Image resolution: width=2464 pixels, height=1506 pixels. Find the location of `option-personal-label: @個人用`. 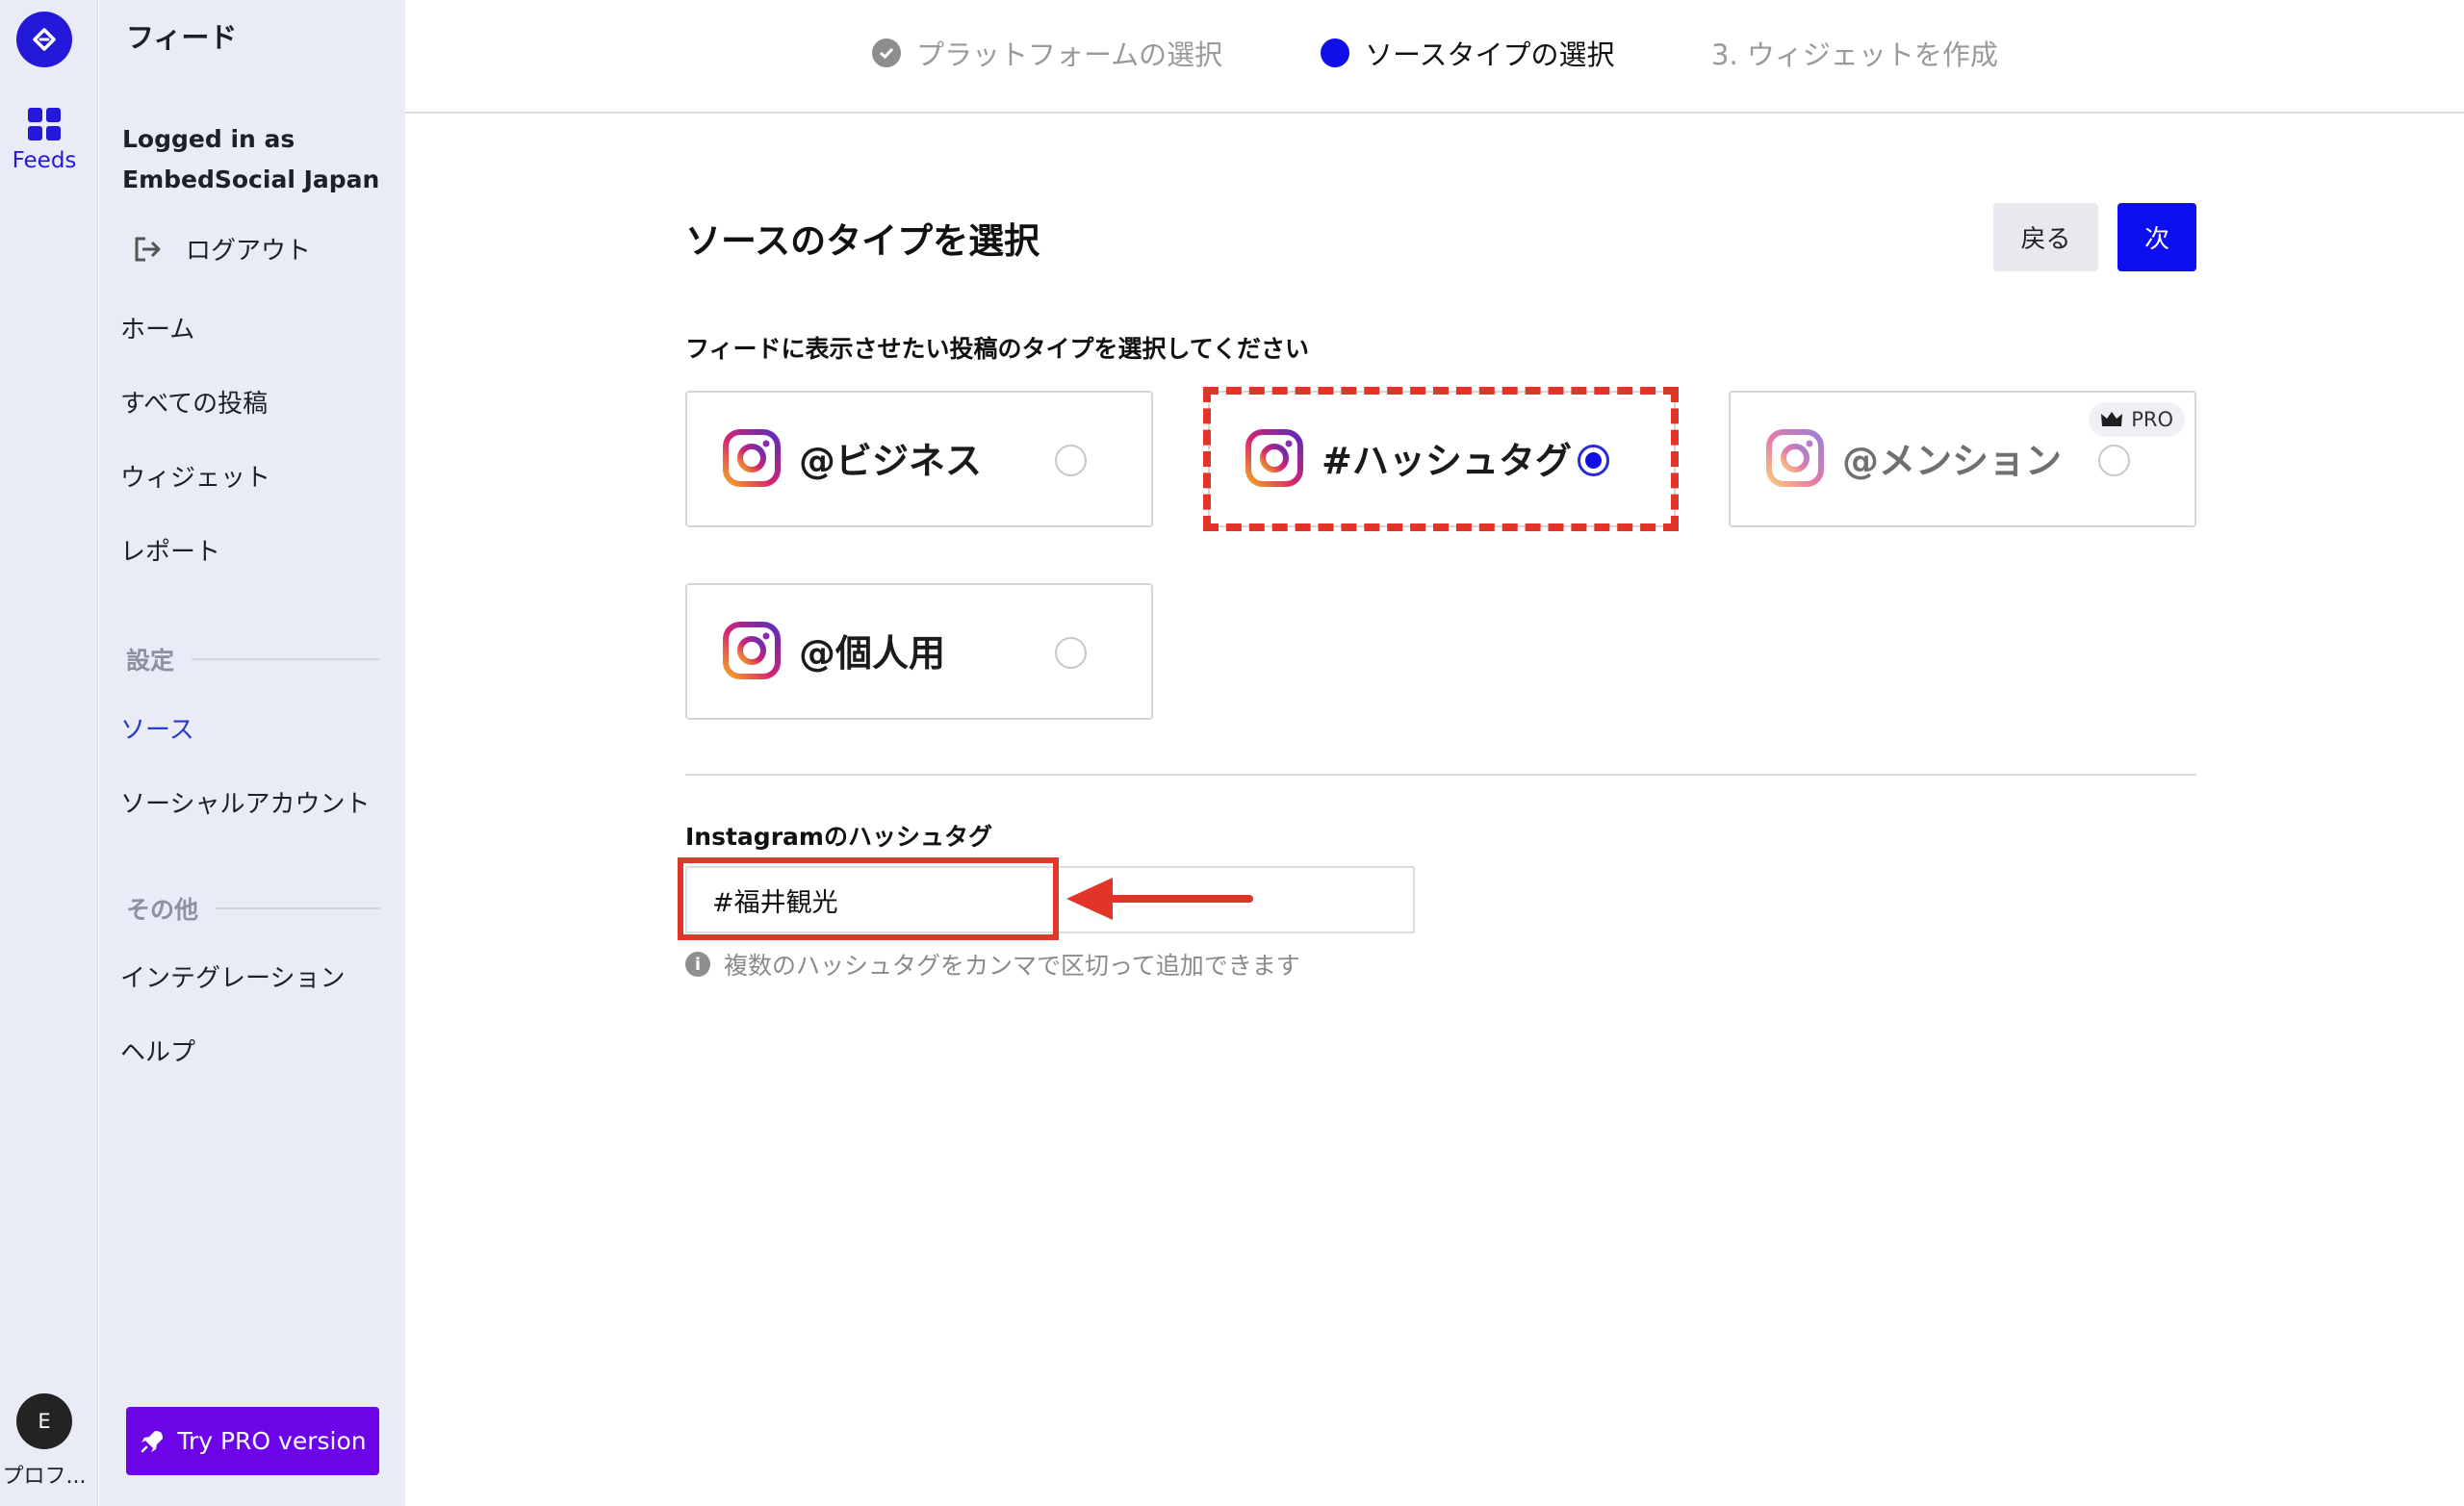

option-personal-label: @個人用 is located at coordinates (872, 653).